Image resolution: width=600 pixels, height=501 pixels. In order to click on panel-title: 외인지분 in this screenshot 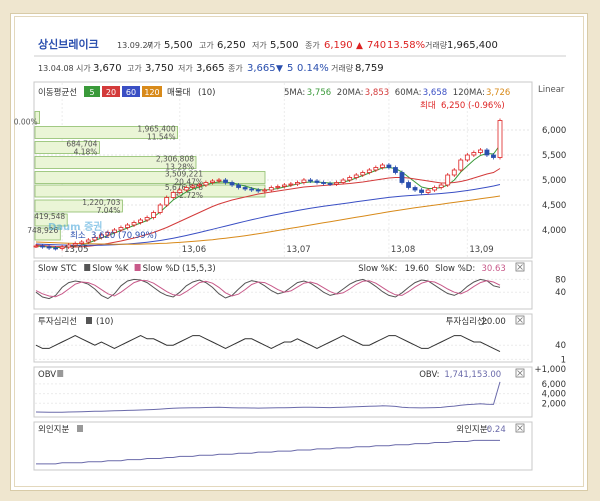, I will do `click(53, 429)`.